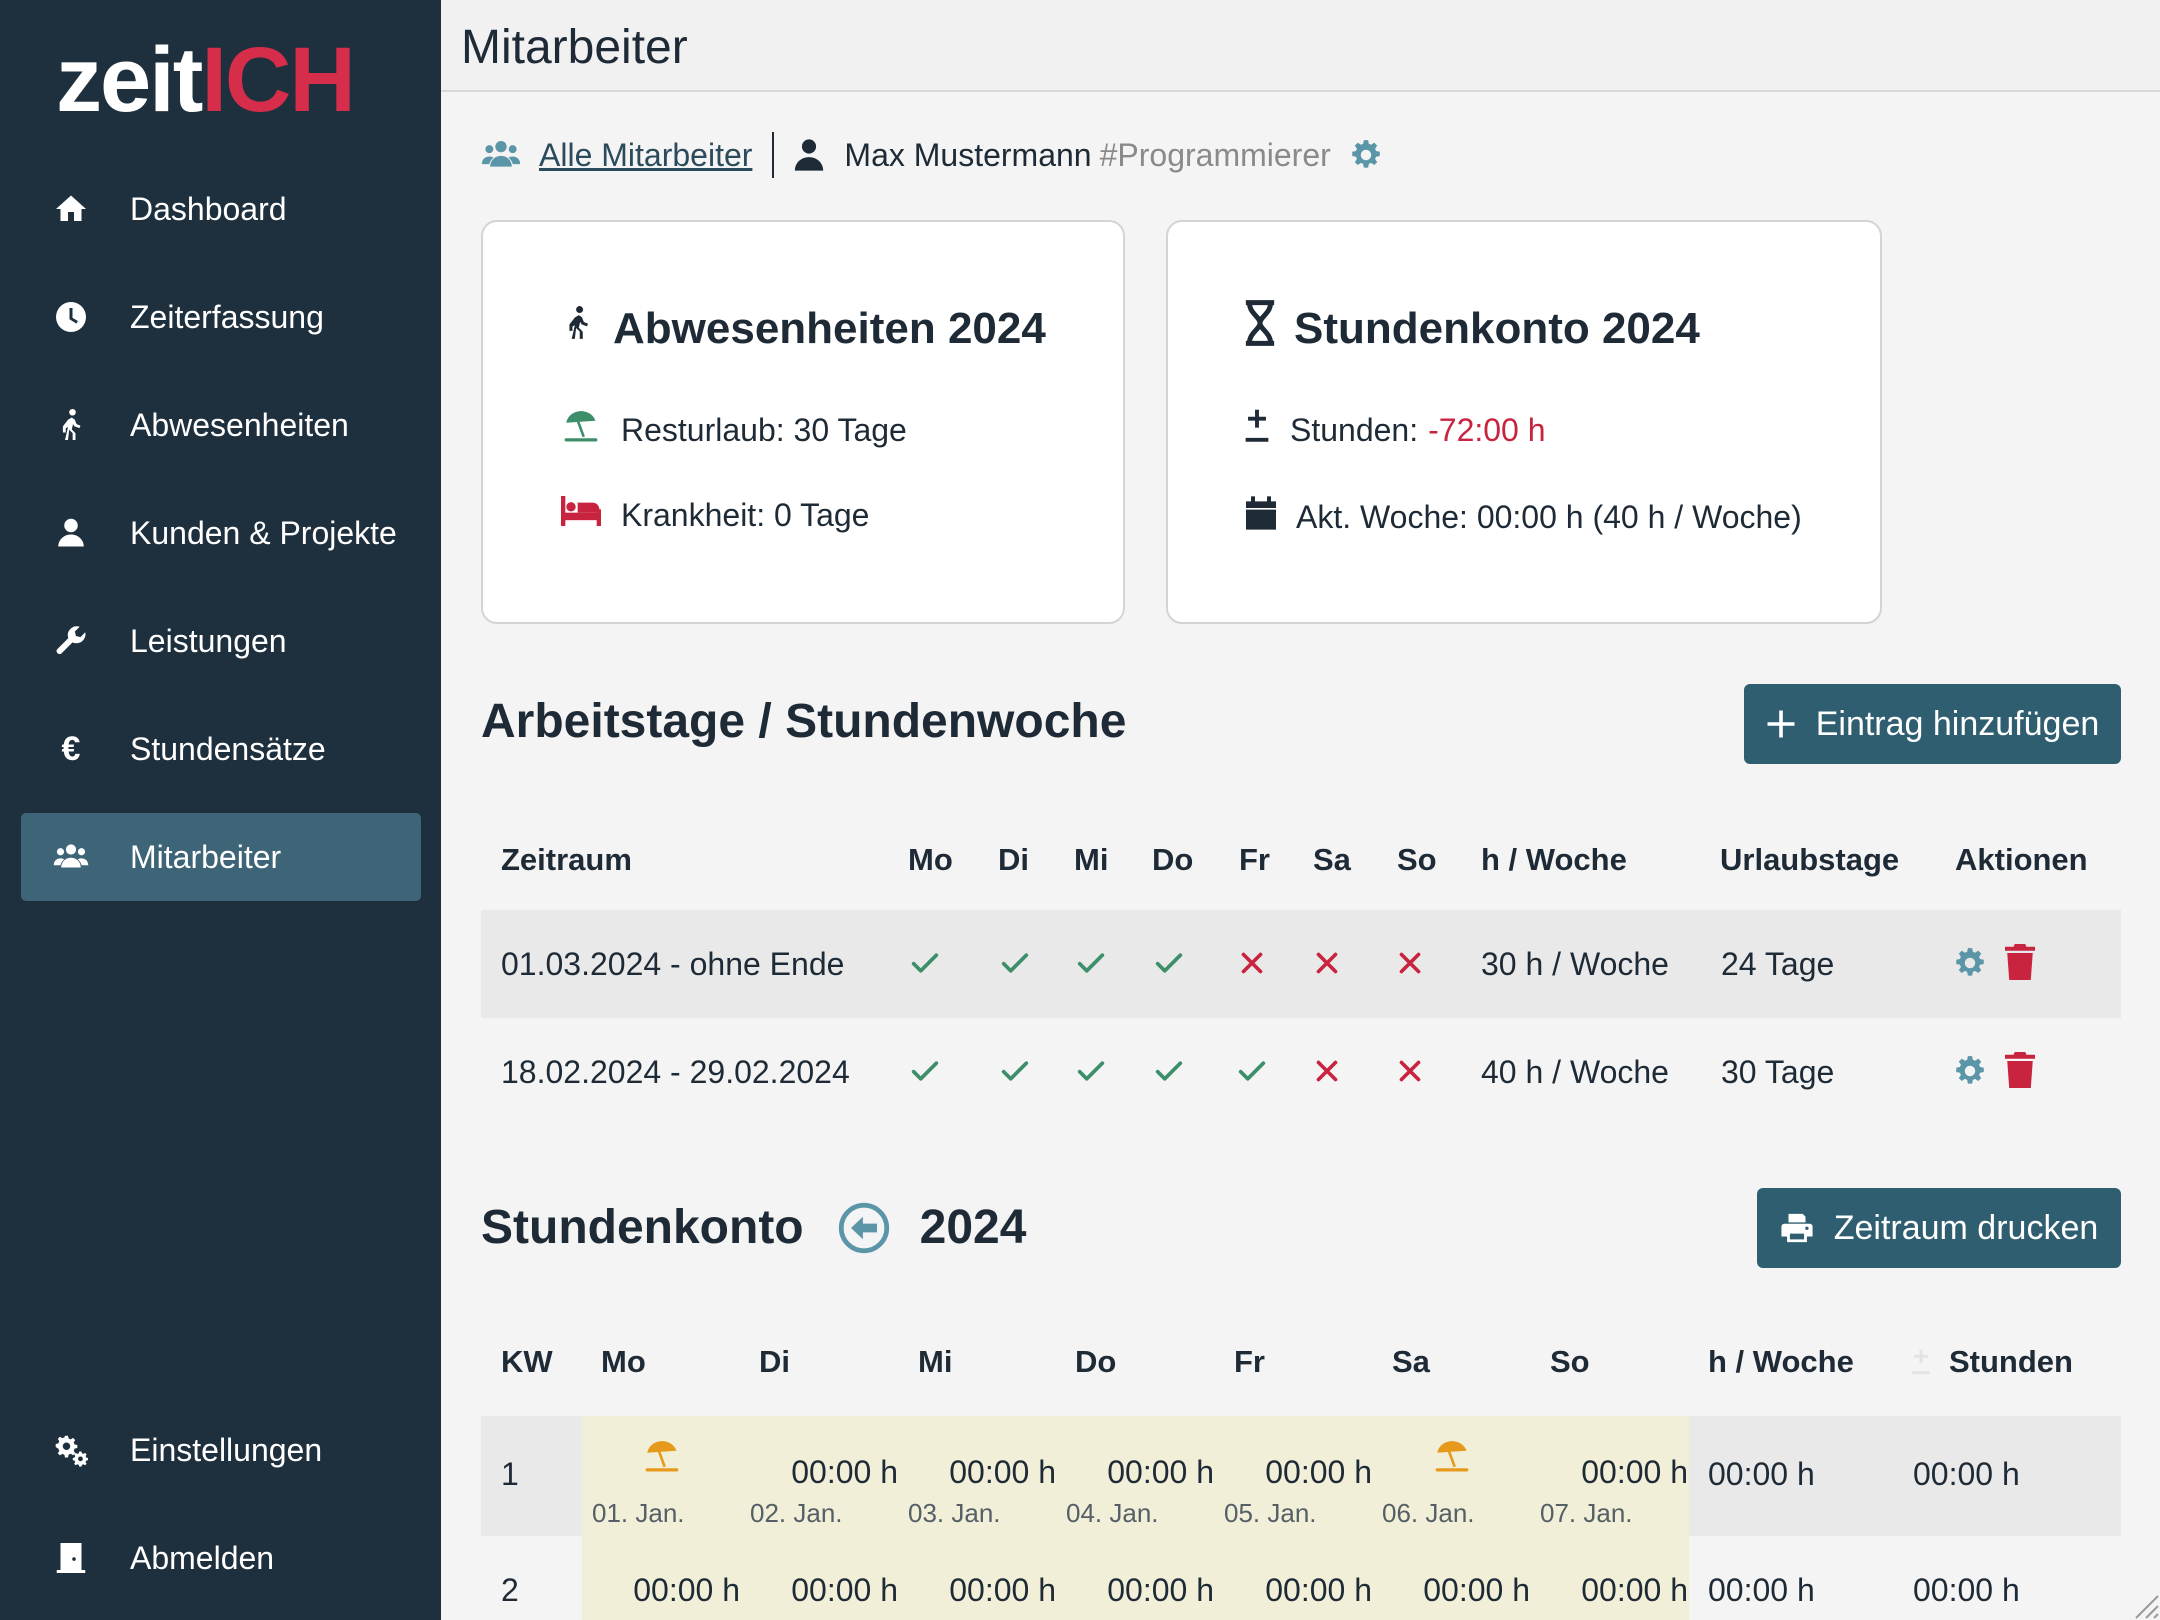  Describe the element at coordinates (661, 1476) in the screenshot. I see `day-cell-mo: 01. Jan.` at that location.